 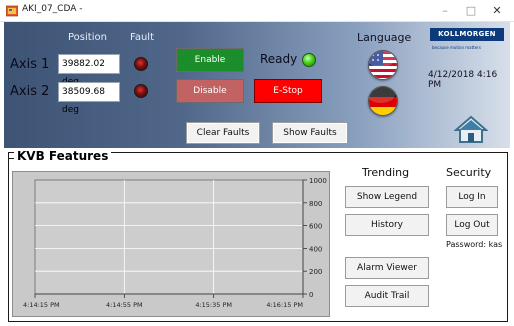 I want to click on german-flag-icon, so click(x=383, y=101).